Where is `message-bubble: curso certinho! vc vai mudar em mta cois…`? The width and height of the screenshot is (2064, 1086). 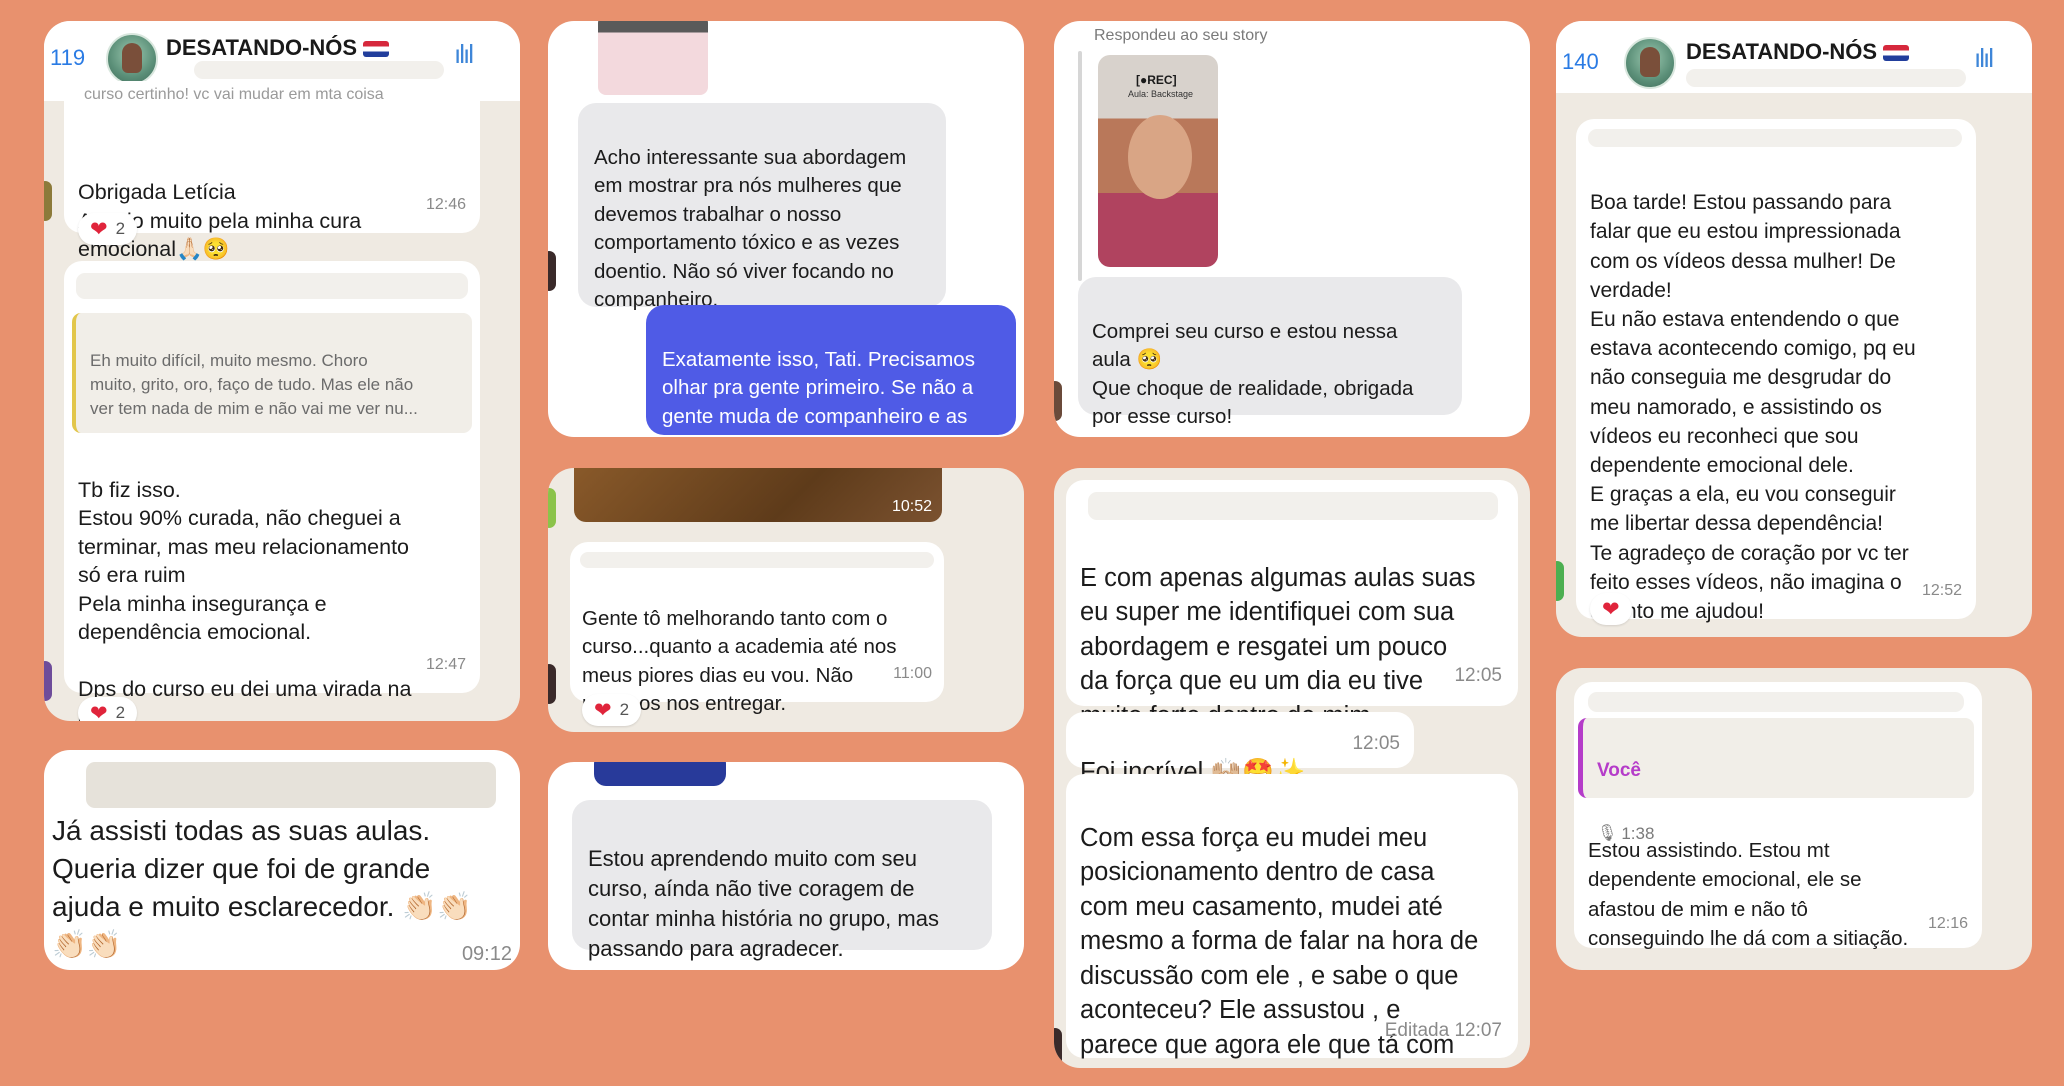 message-bubble: curso certinho! vc vai mudar em mta cois… is located at coordinates (272, 171).